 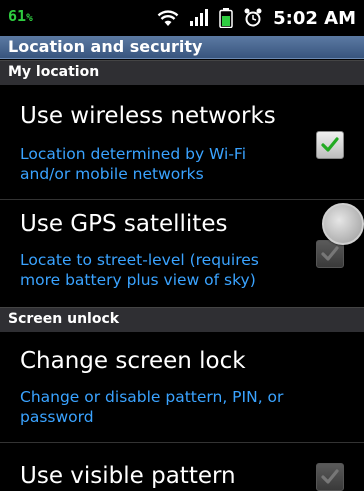 I want to click on section-header-my-location: My location, so click(x=182, y=72).